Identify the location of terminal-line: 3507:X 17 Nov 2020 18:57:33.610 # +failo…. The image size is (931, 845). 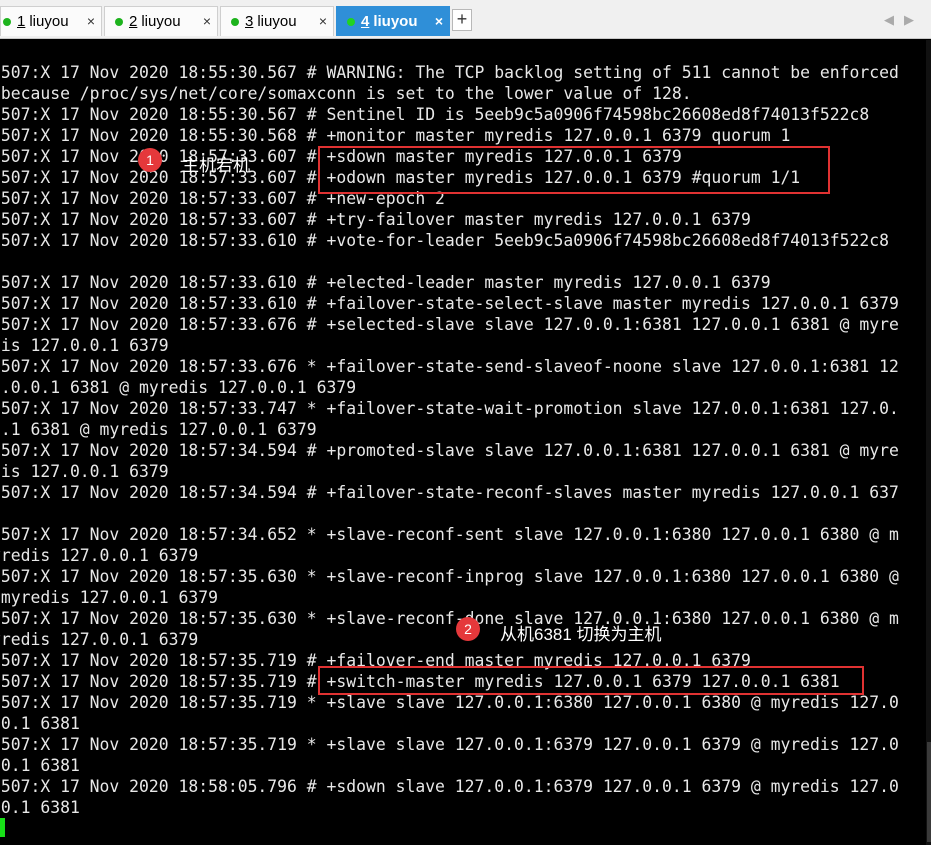
(449, 303).